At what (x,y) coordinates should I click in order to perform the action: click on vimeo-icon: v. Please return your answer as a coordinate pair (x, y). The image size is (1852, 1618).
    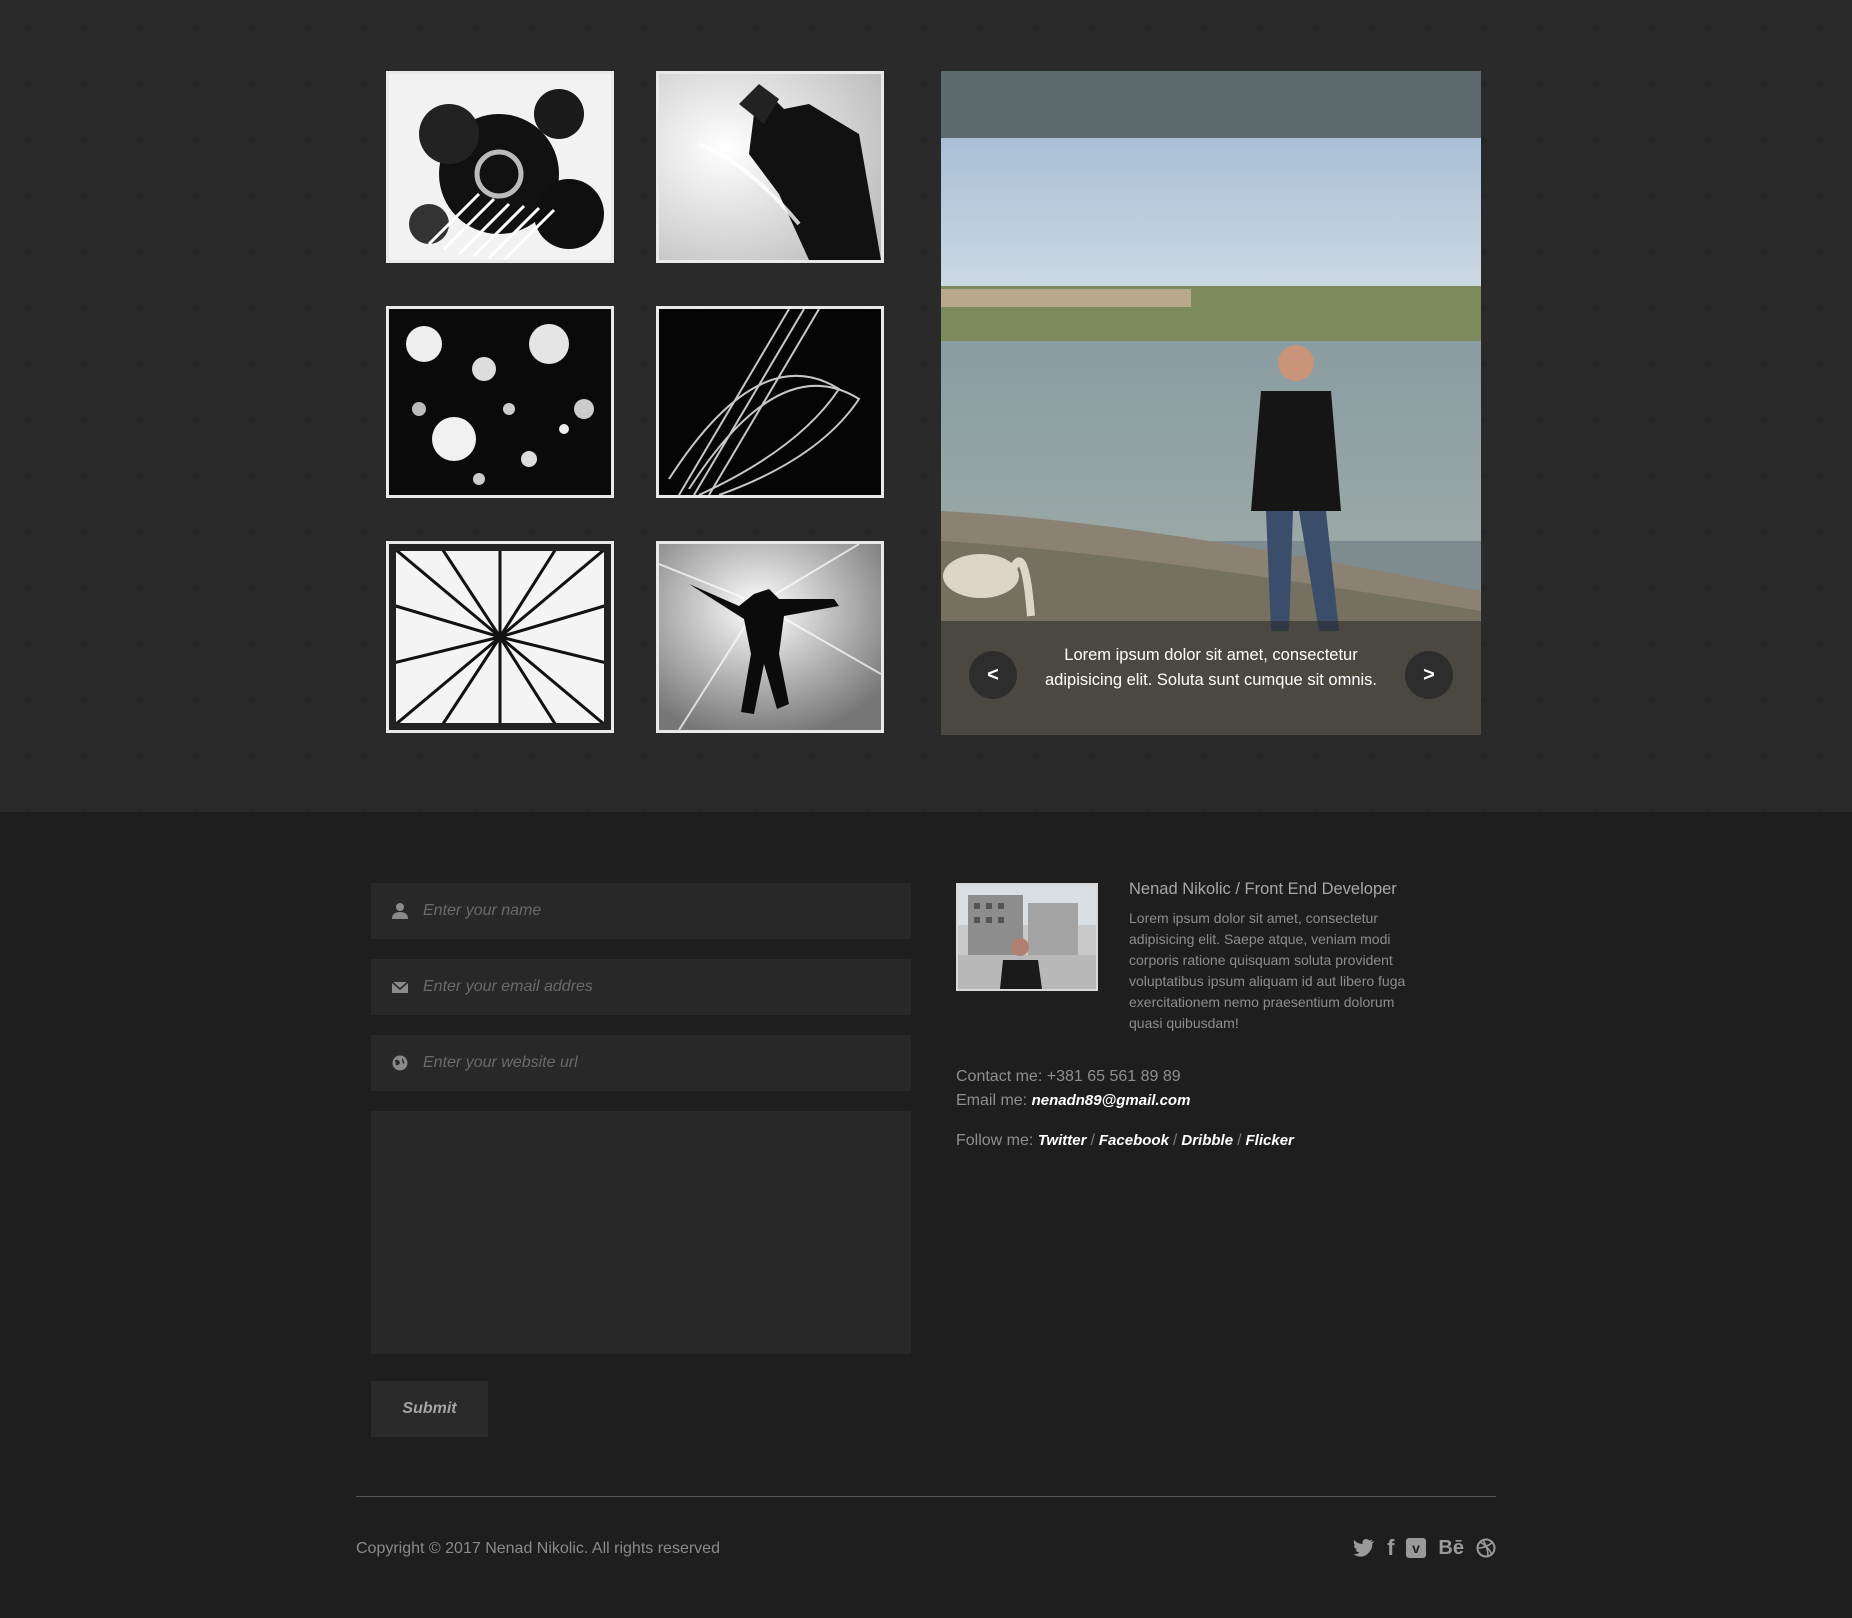
    Looking at the image, I should click on (1416, 1548).